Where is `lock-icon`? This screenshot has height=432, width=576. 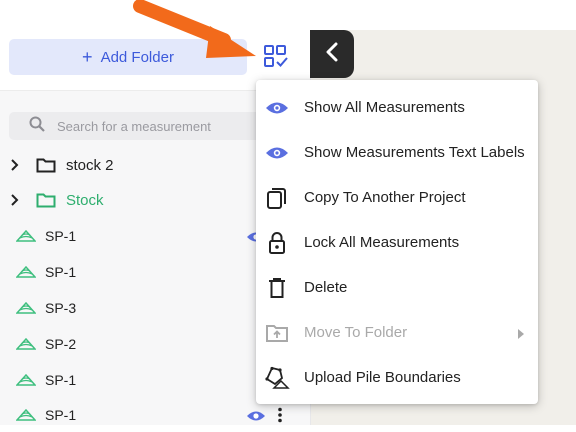
lock-icon is located at coordinates (277, 243).